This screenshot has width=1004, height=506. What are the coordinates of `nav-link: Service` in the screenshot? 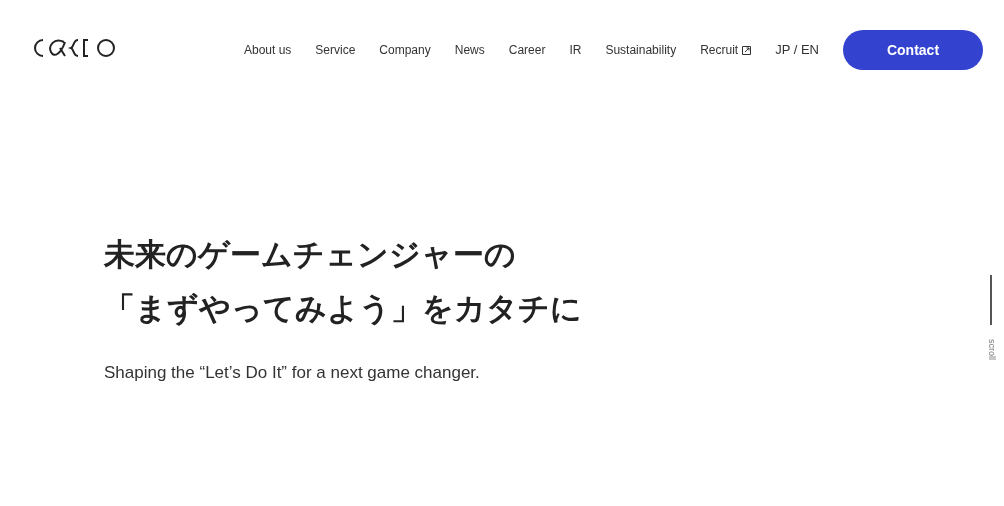 It's located at (335, 50).